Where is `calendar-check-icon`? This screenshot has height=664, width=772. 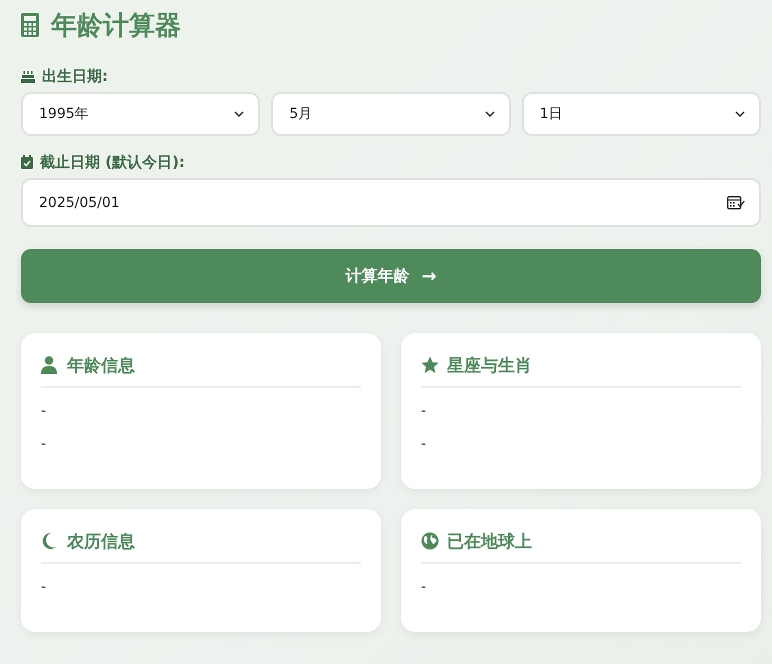 calendar-check-icon is located at coordinates (27, 162).